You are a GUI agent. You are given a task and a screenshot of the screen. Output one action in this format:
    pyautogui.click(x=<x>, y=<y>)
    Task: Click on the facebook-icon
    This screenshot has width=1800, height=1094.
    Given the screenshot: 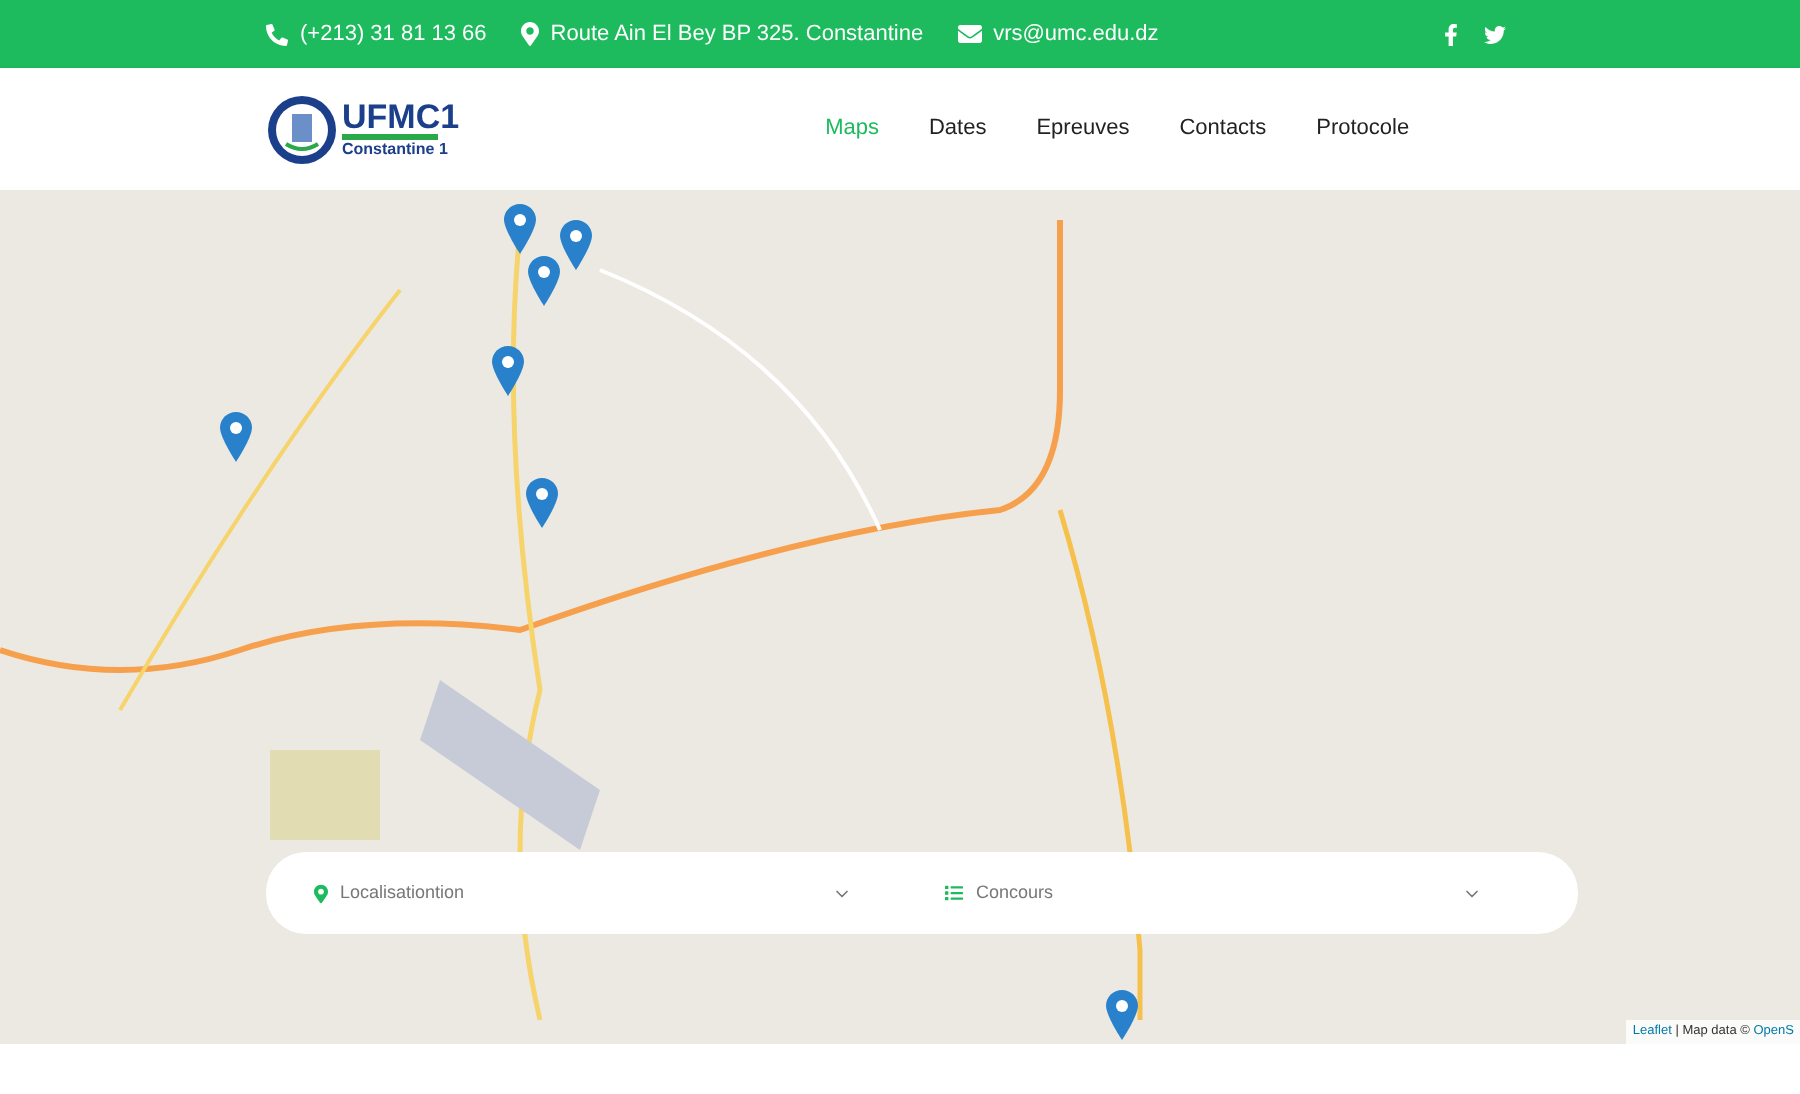 What is the action you would take?
    pyautogui.click(x=1451, y=34)
    